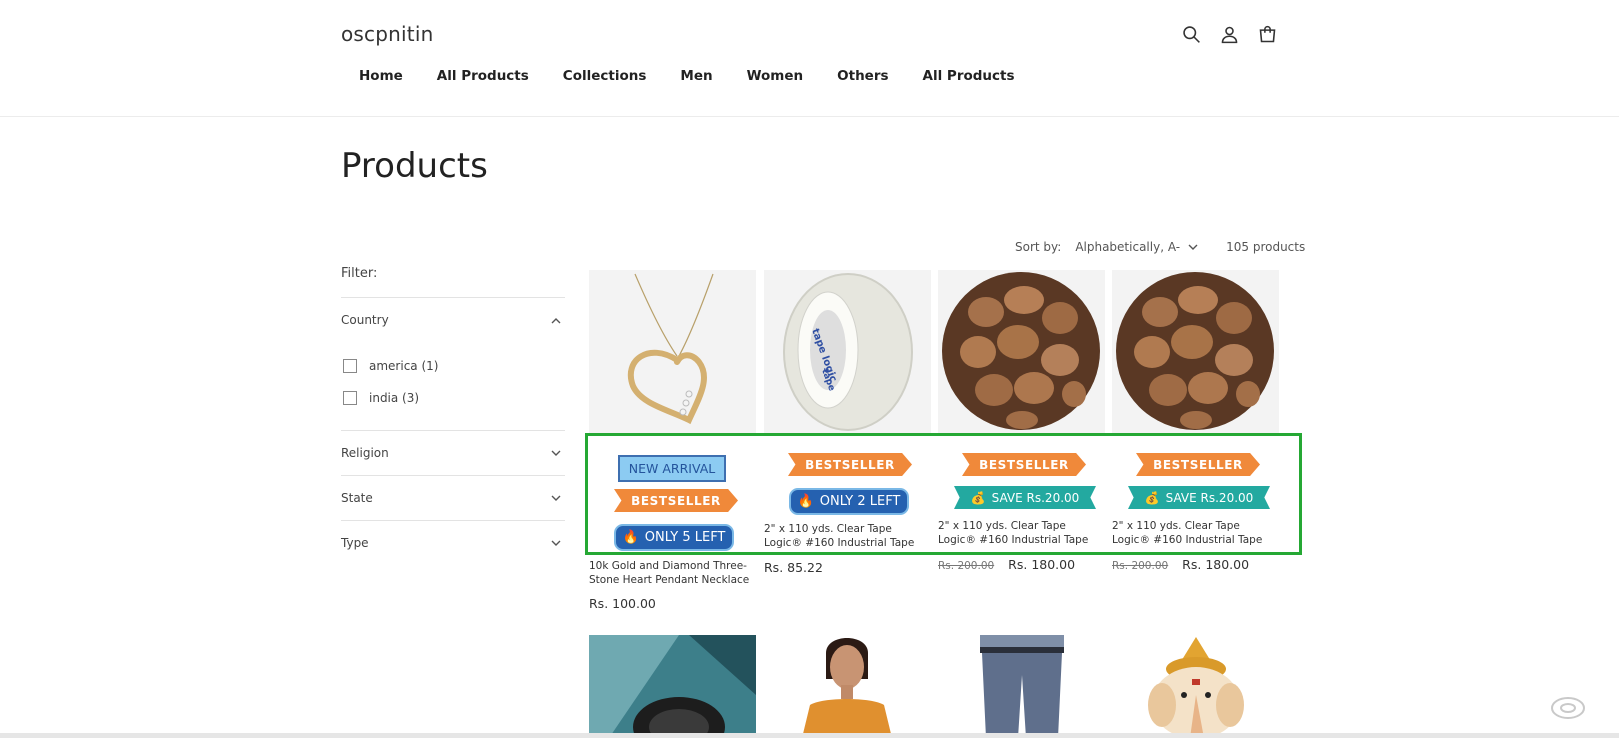 This screenshot has width=1619, height=738. I want to click on product-image-woman-tshirt, so click(847, 686).